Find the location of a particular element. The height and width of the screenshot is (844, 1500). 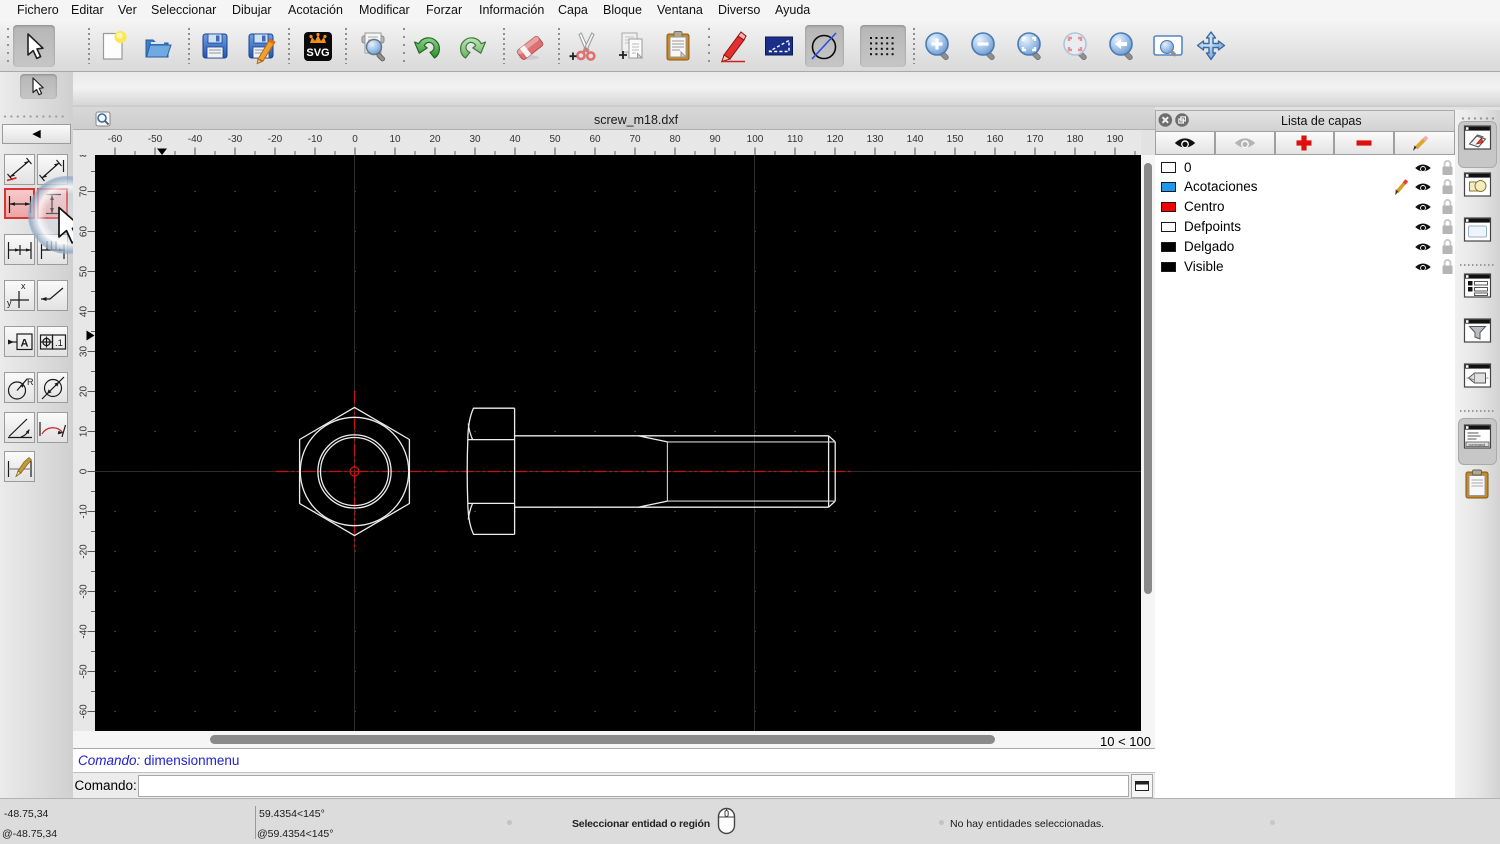

svg-text: A is located at coordinates (25, 344).